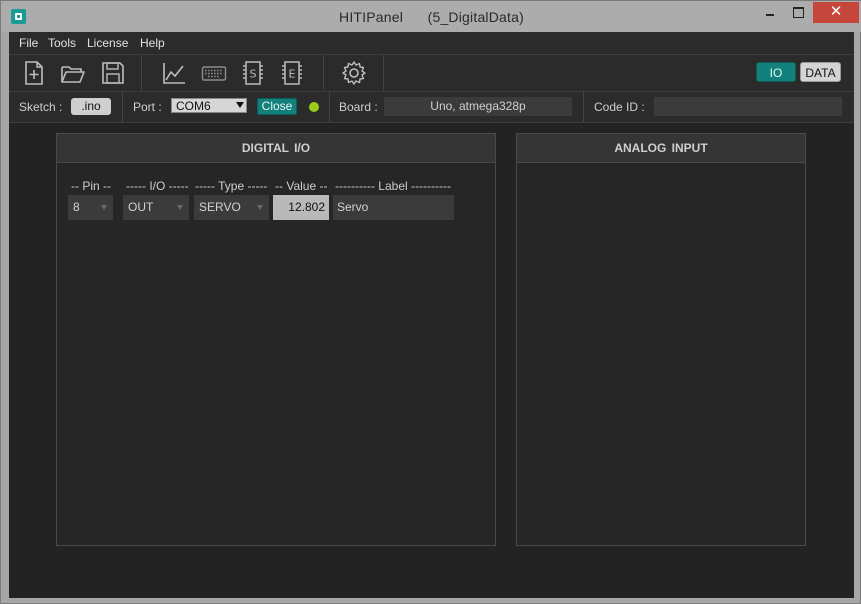  I want to click on pin-column-header: -- Pin --, so click(91, 186).